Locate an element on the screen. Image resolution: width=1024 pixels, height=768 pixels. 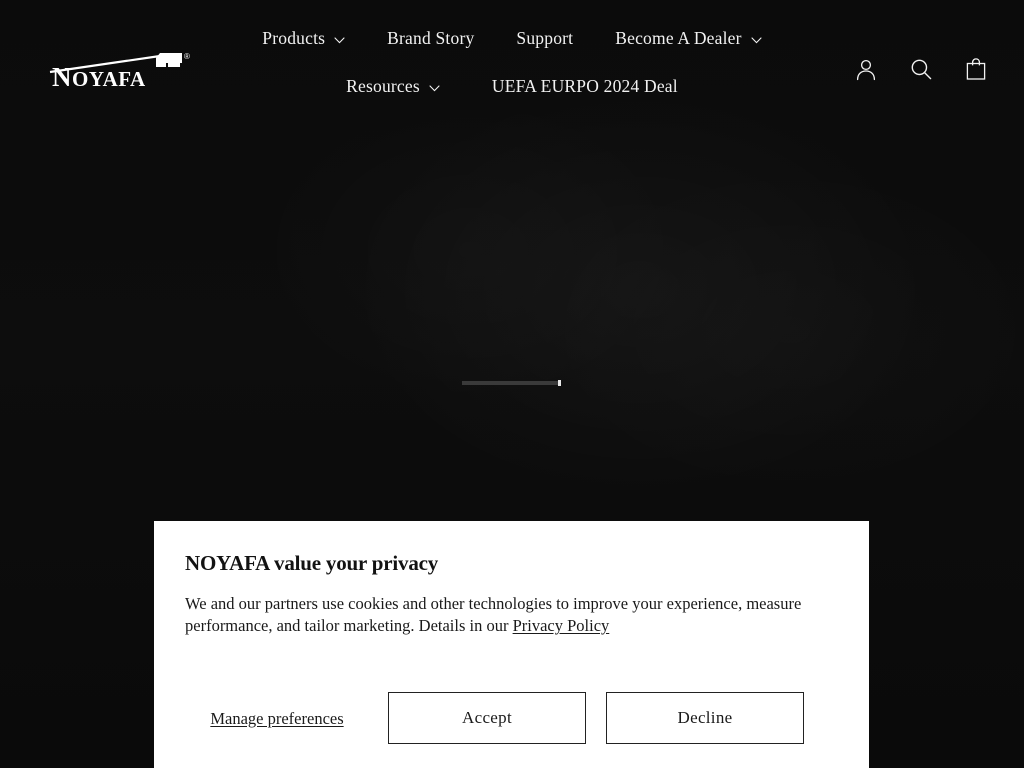
account-icon is located at coordinates (866, 69).